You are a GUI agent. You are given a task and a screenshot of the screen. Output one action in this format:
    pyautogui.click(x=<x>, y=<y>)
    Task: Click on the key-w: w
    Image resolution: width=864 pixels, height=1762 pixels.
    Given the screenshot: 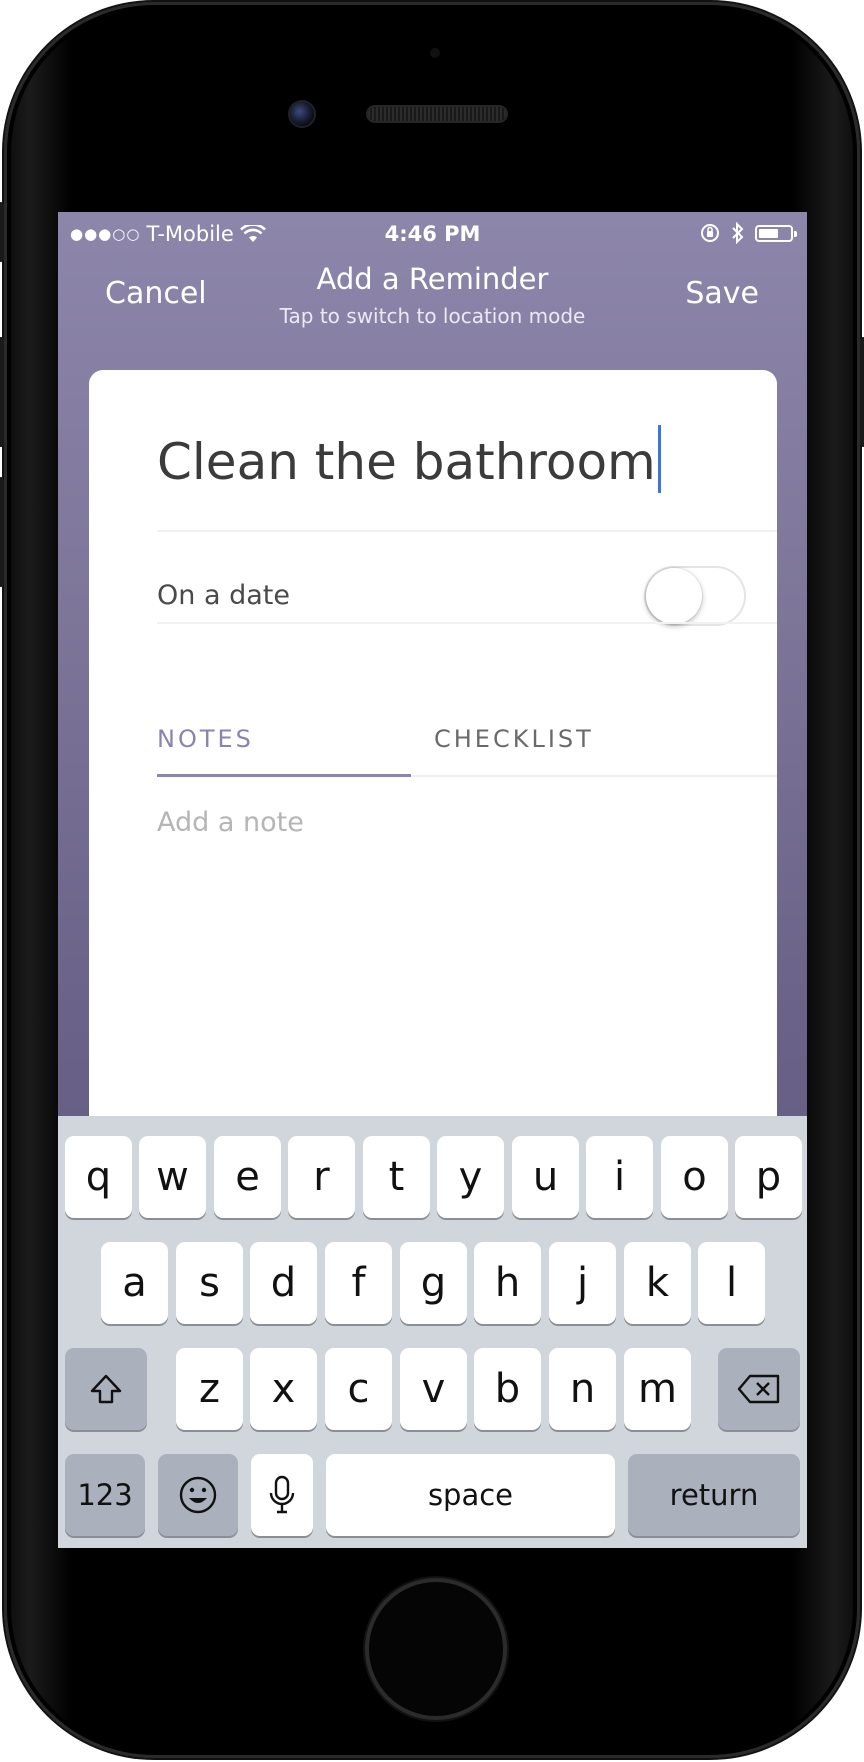 What is the action you would take?
    pyautogui.click(x=172, y=1177)
    